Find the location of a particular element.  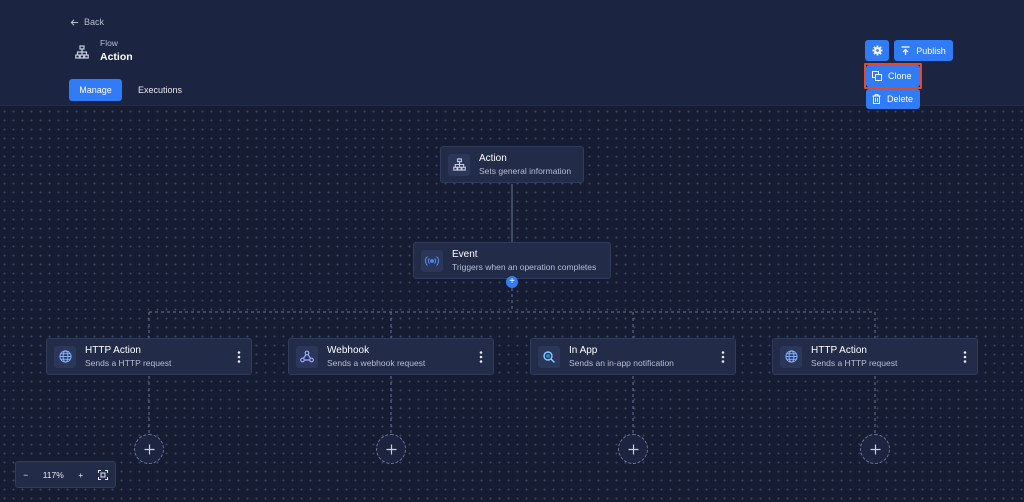

node-subtitle: Triggers when an operation completes is located at coordinates (524, 267).